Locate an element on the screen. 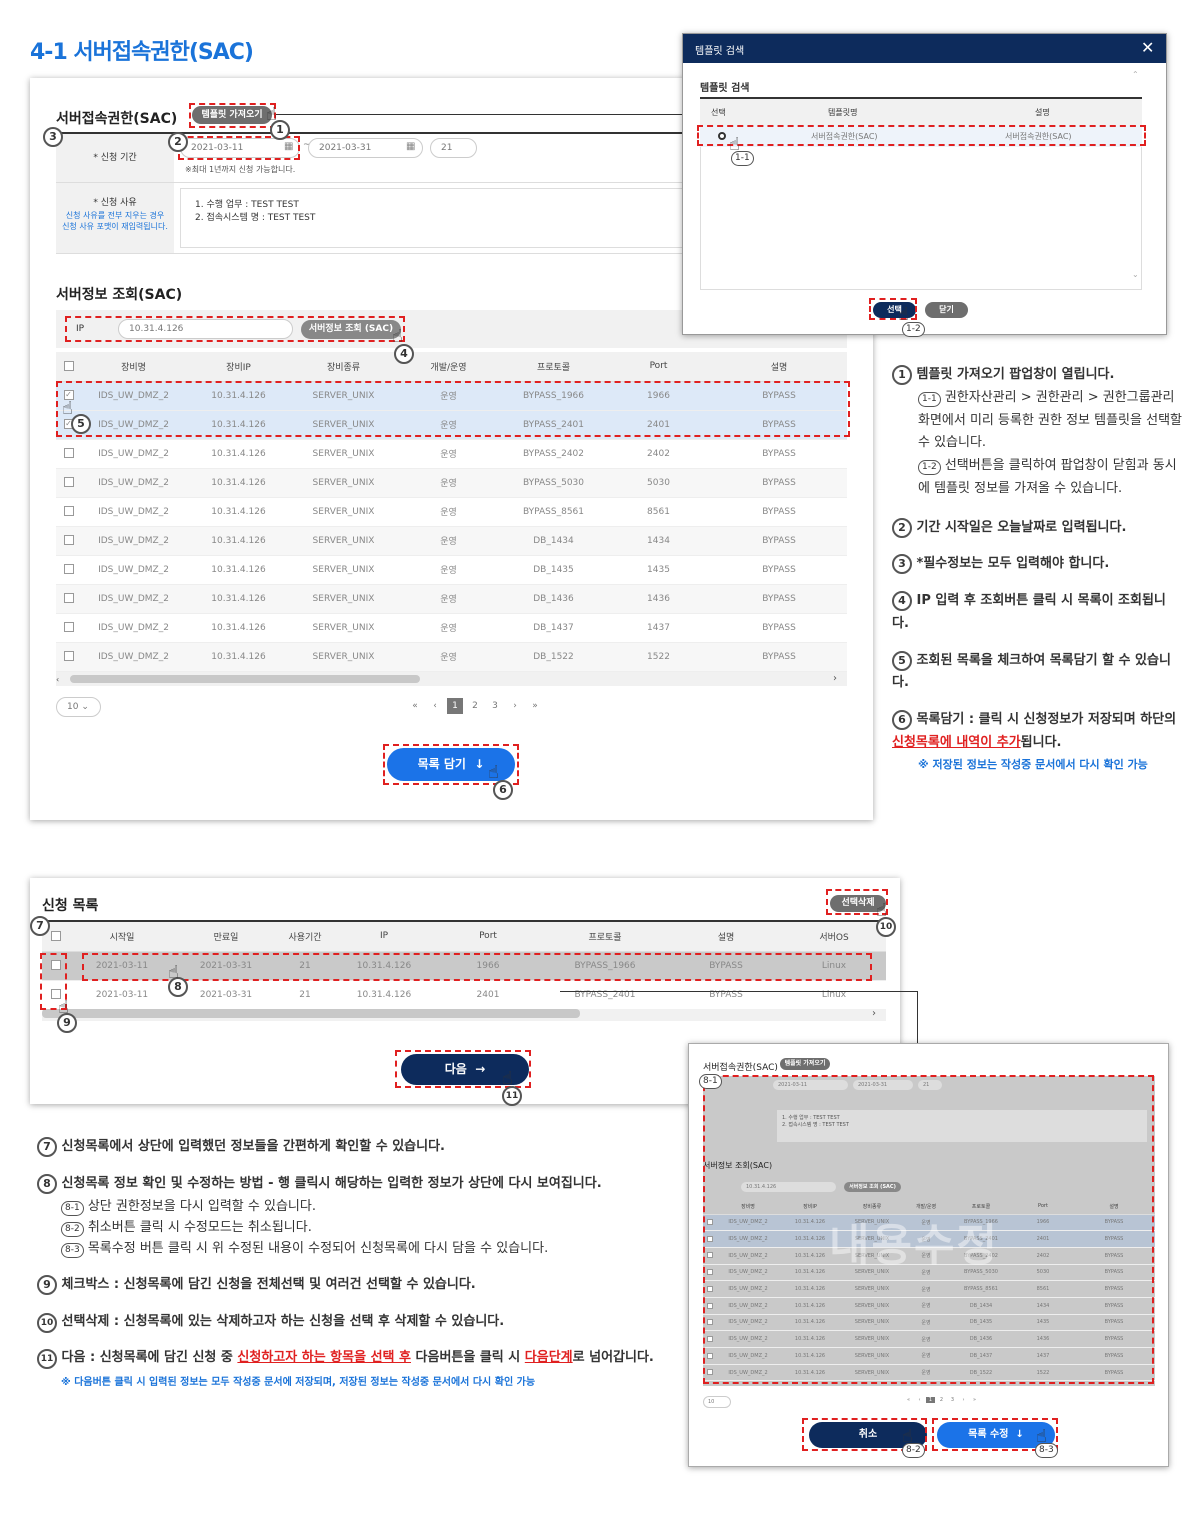 Image resolution: width=1200 pixels, height=1540 pixels. server-col-header: 장비IP is located at coordinates (238, 367).